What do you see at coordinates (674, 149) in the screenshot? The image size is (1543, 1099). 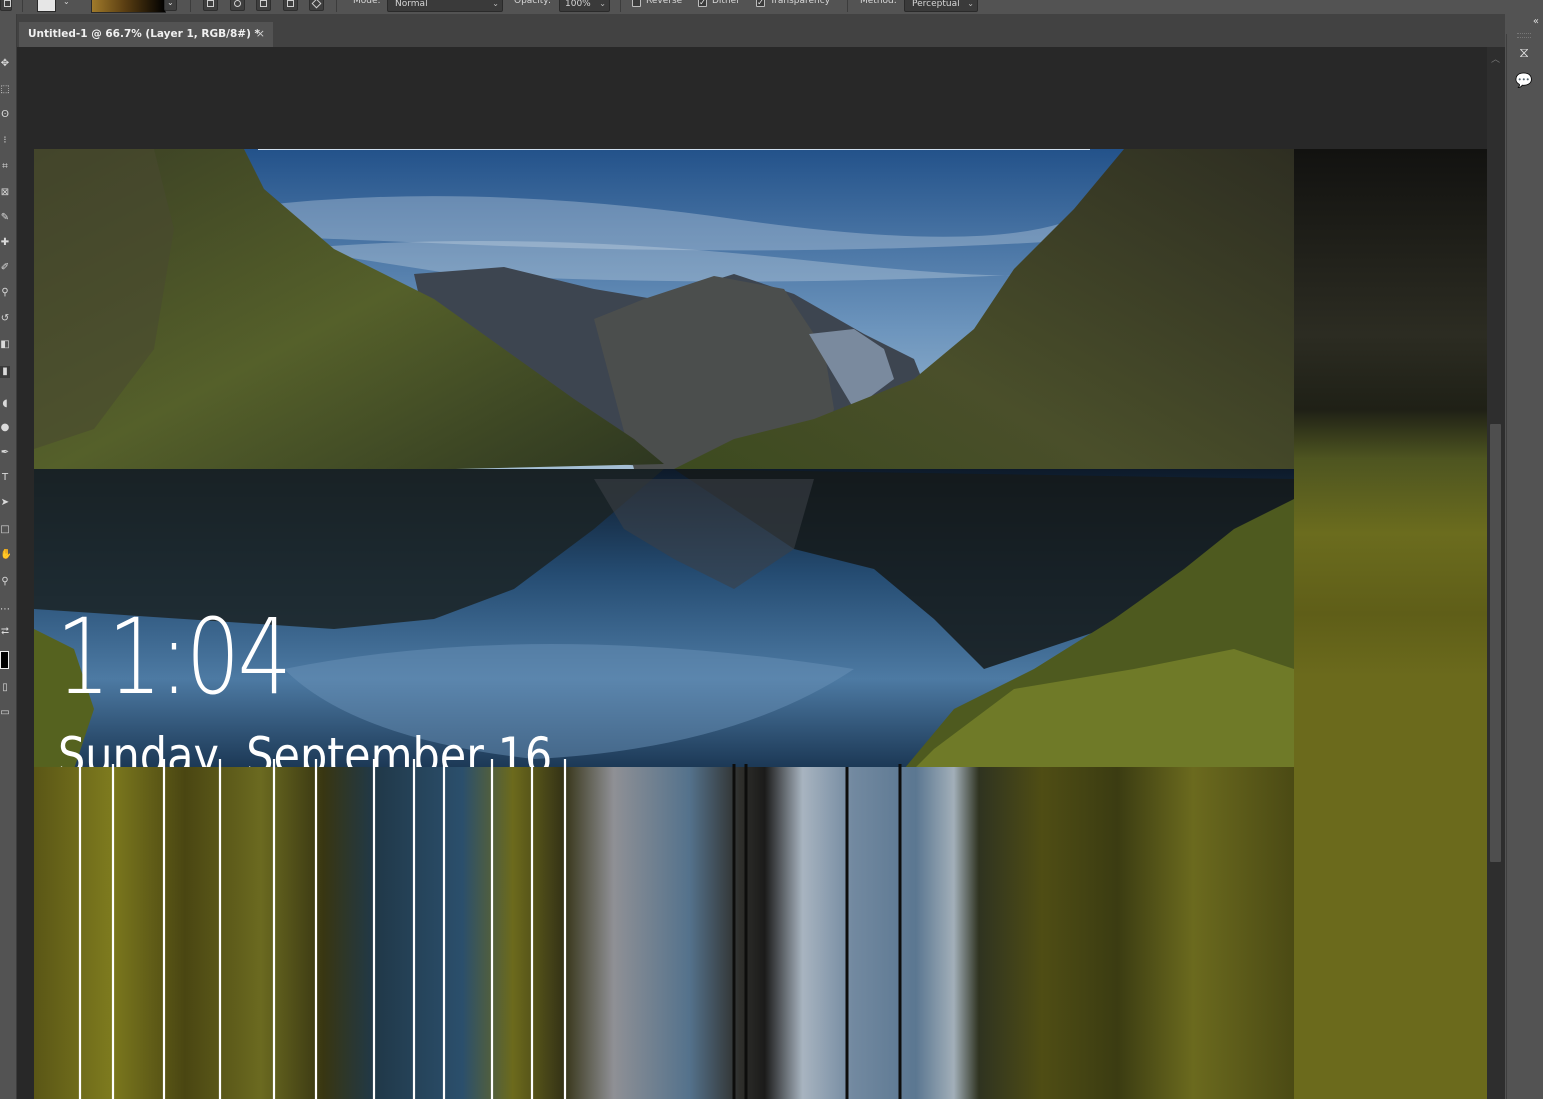 I see `selection-edge` at bounding box center [674, 149].